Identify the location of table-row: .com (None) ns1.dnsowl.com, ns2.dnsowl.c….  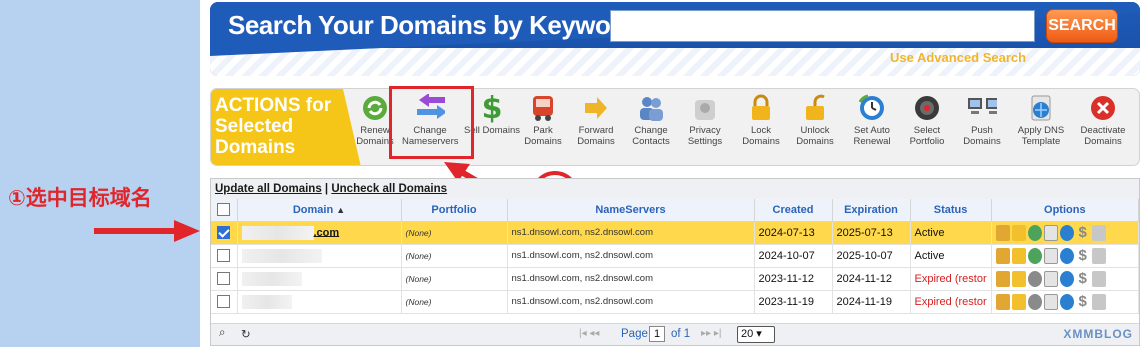
(675, 233).